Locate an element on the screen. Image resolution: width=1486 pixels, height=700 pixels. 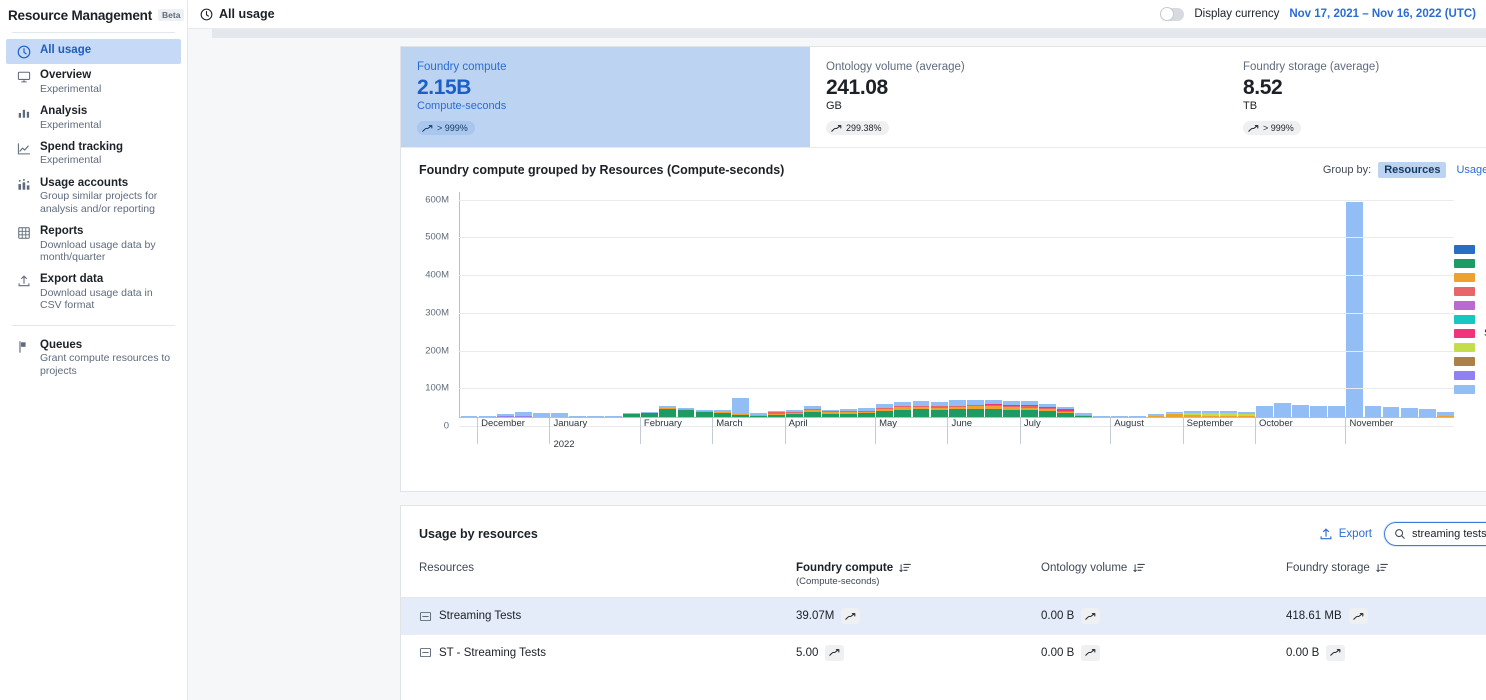
table-row: ST - Streaming Tests 5.00 0.00 B 0.00 B is located at coordinates (943, 652).